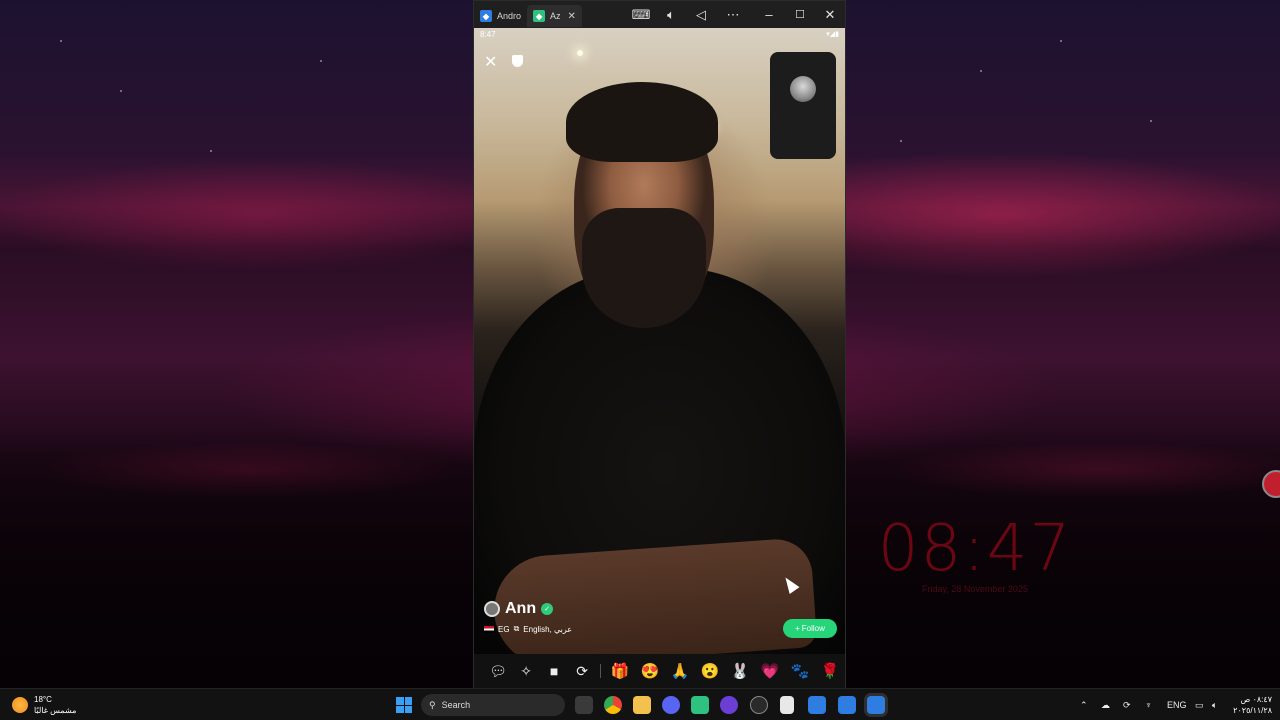 The width and height of the screenshot is (1280, 720). I want to click on status-time: 8:47, so click(488, 34).